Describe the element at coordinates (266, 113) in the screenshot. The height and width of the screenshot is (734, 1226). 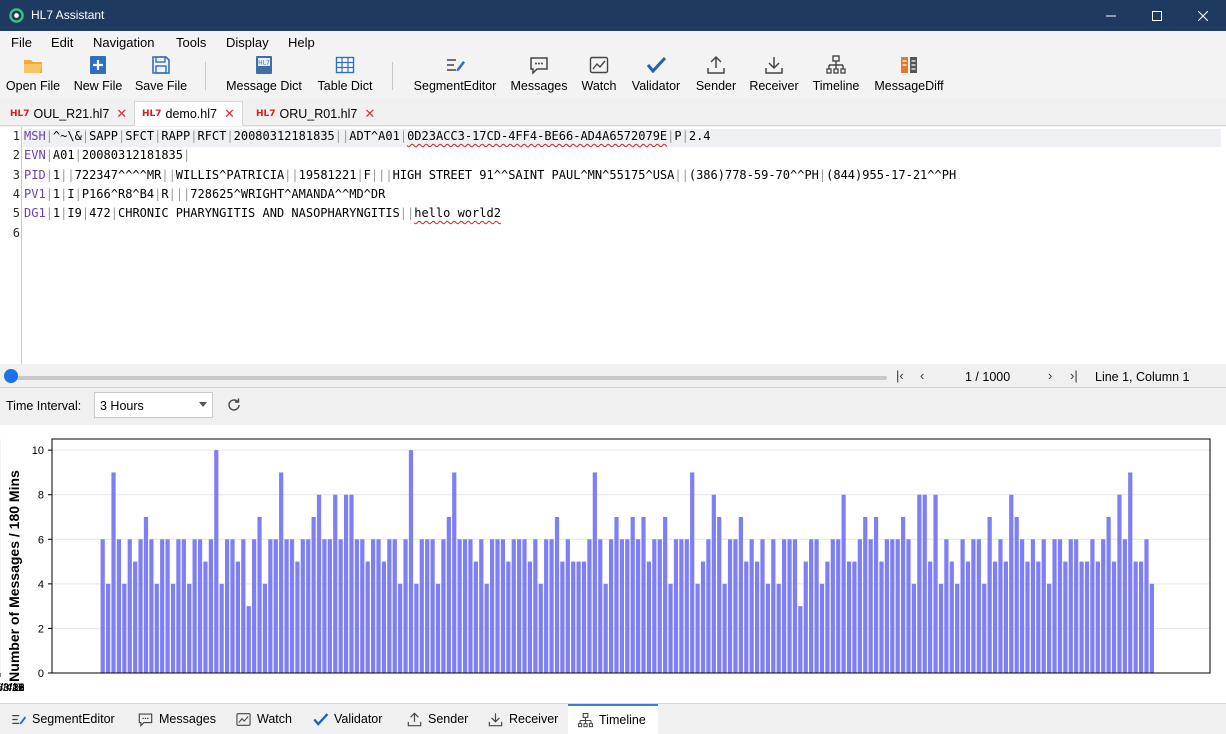
I see `hl7-file-icon: HL7` at that location.